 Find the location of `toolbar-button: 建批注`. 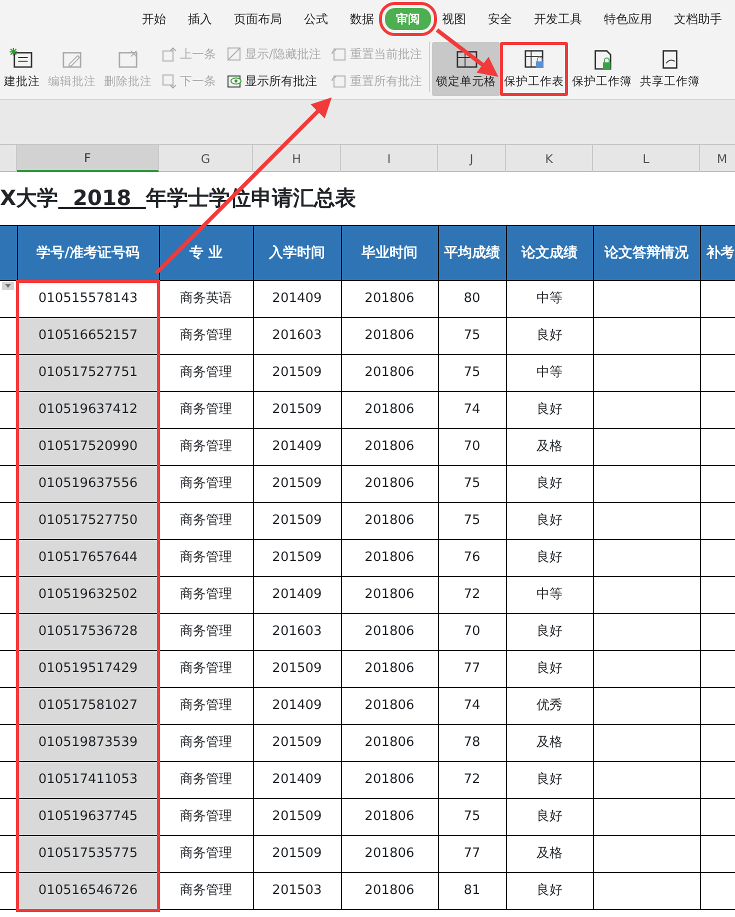

toolbar-button: 建批注 is located at coordinates (22, 69).